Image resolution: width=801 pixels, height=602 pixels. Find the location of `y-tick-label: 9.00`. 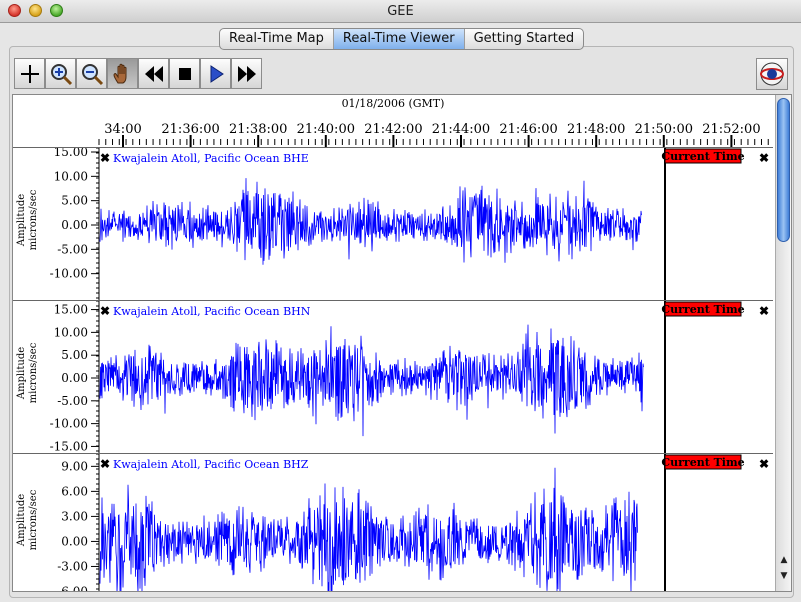

y-tick-label: 9.00 is located at coordinates (74, 466).